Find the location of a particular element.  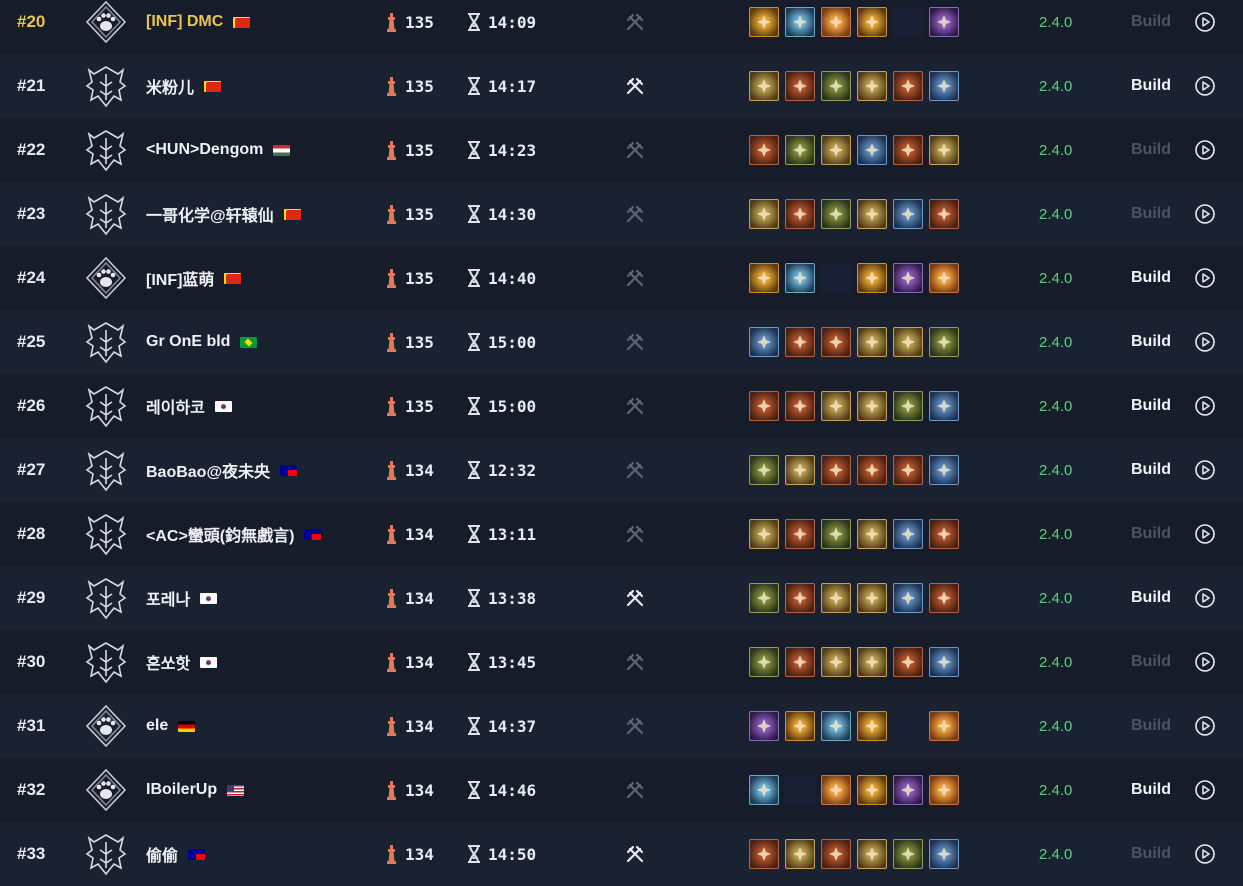

country-flag-icon is located at coordinates (197, 854).